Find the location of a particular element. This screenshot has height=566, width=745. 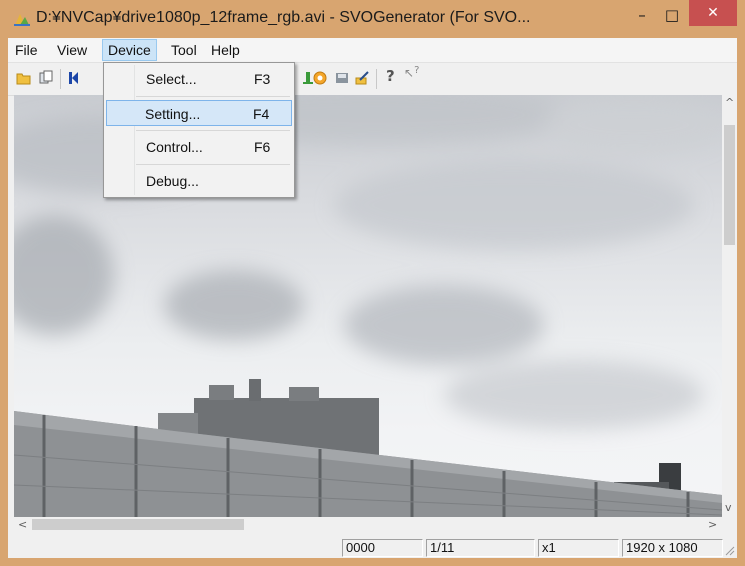

context-help-icon: ↖? is located at coordinates (412, 73).